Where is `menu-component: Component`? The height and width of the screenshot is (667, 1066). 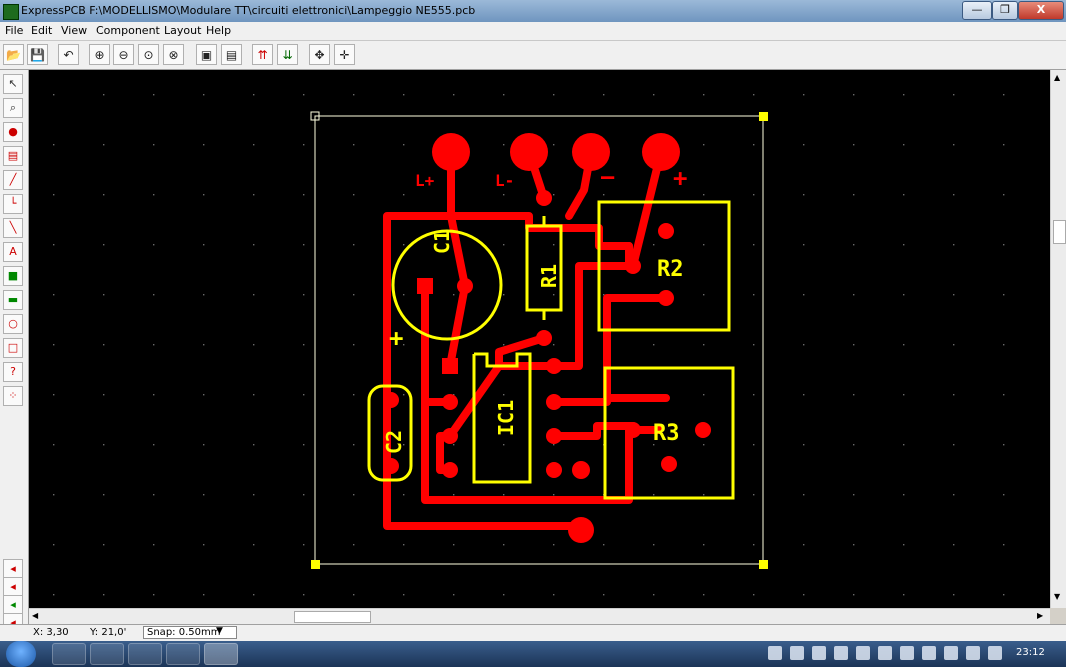 menu-component: Component is located at coordinates (128, 30).